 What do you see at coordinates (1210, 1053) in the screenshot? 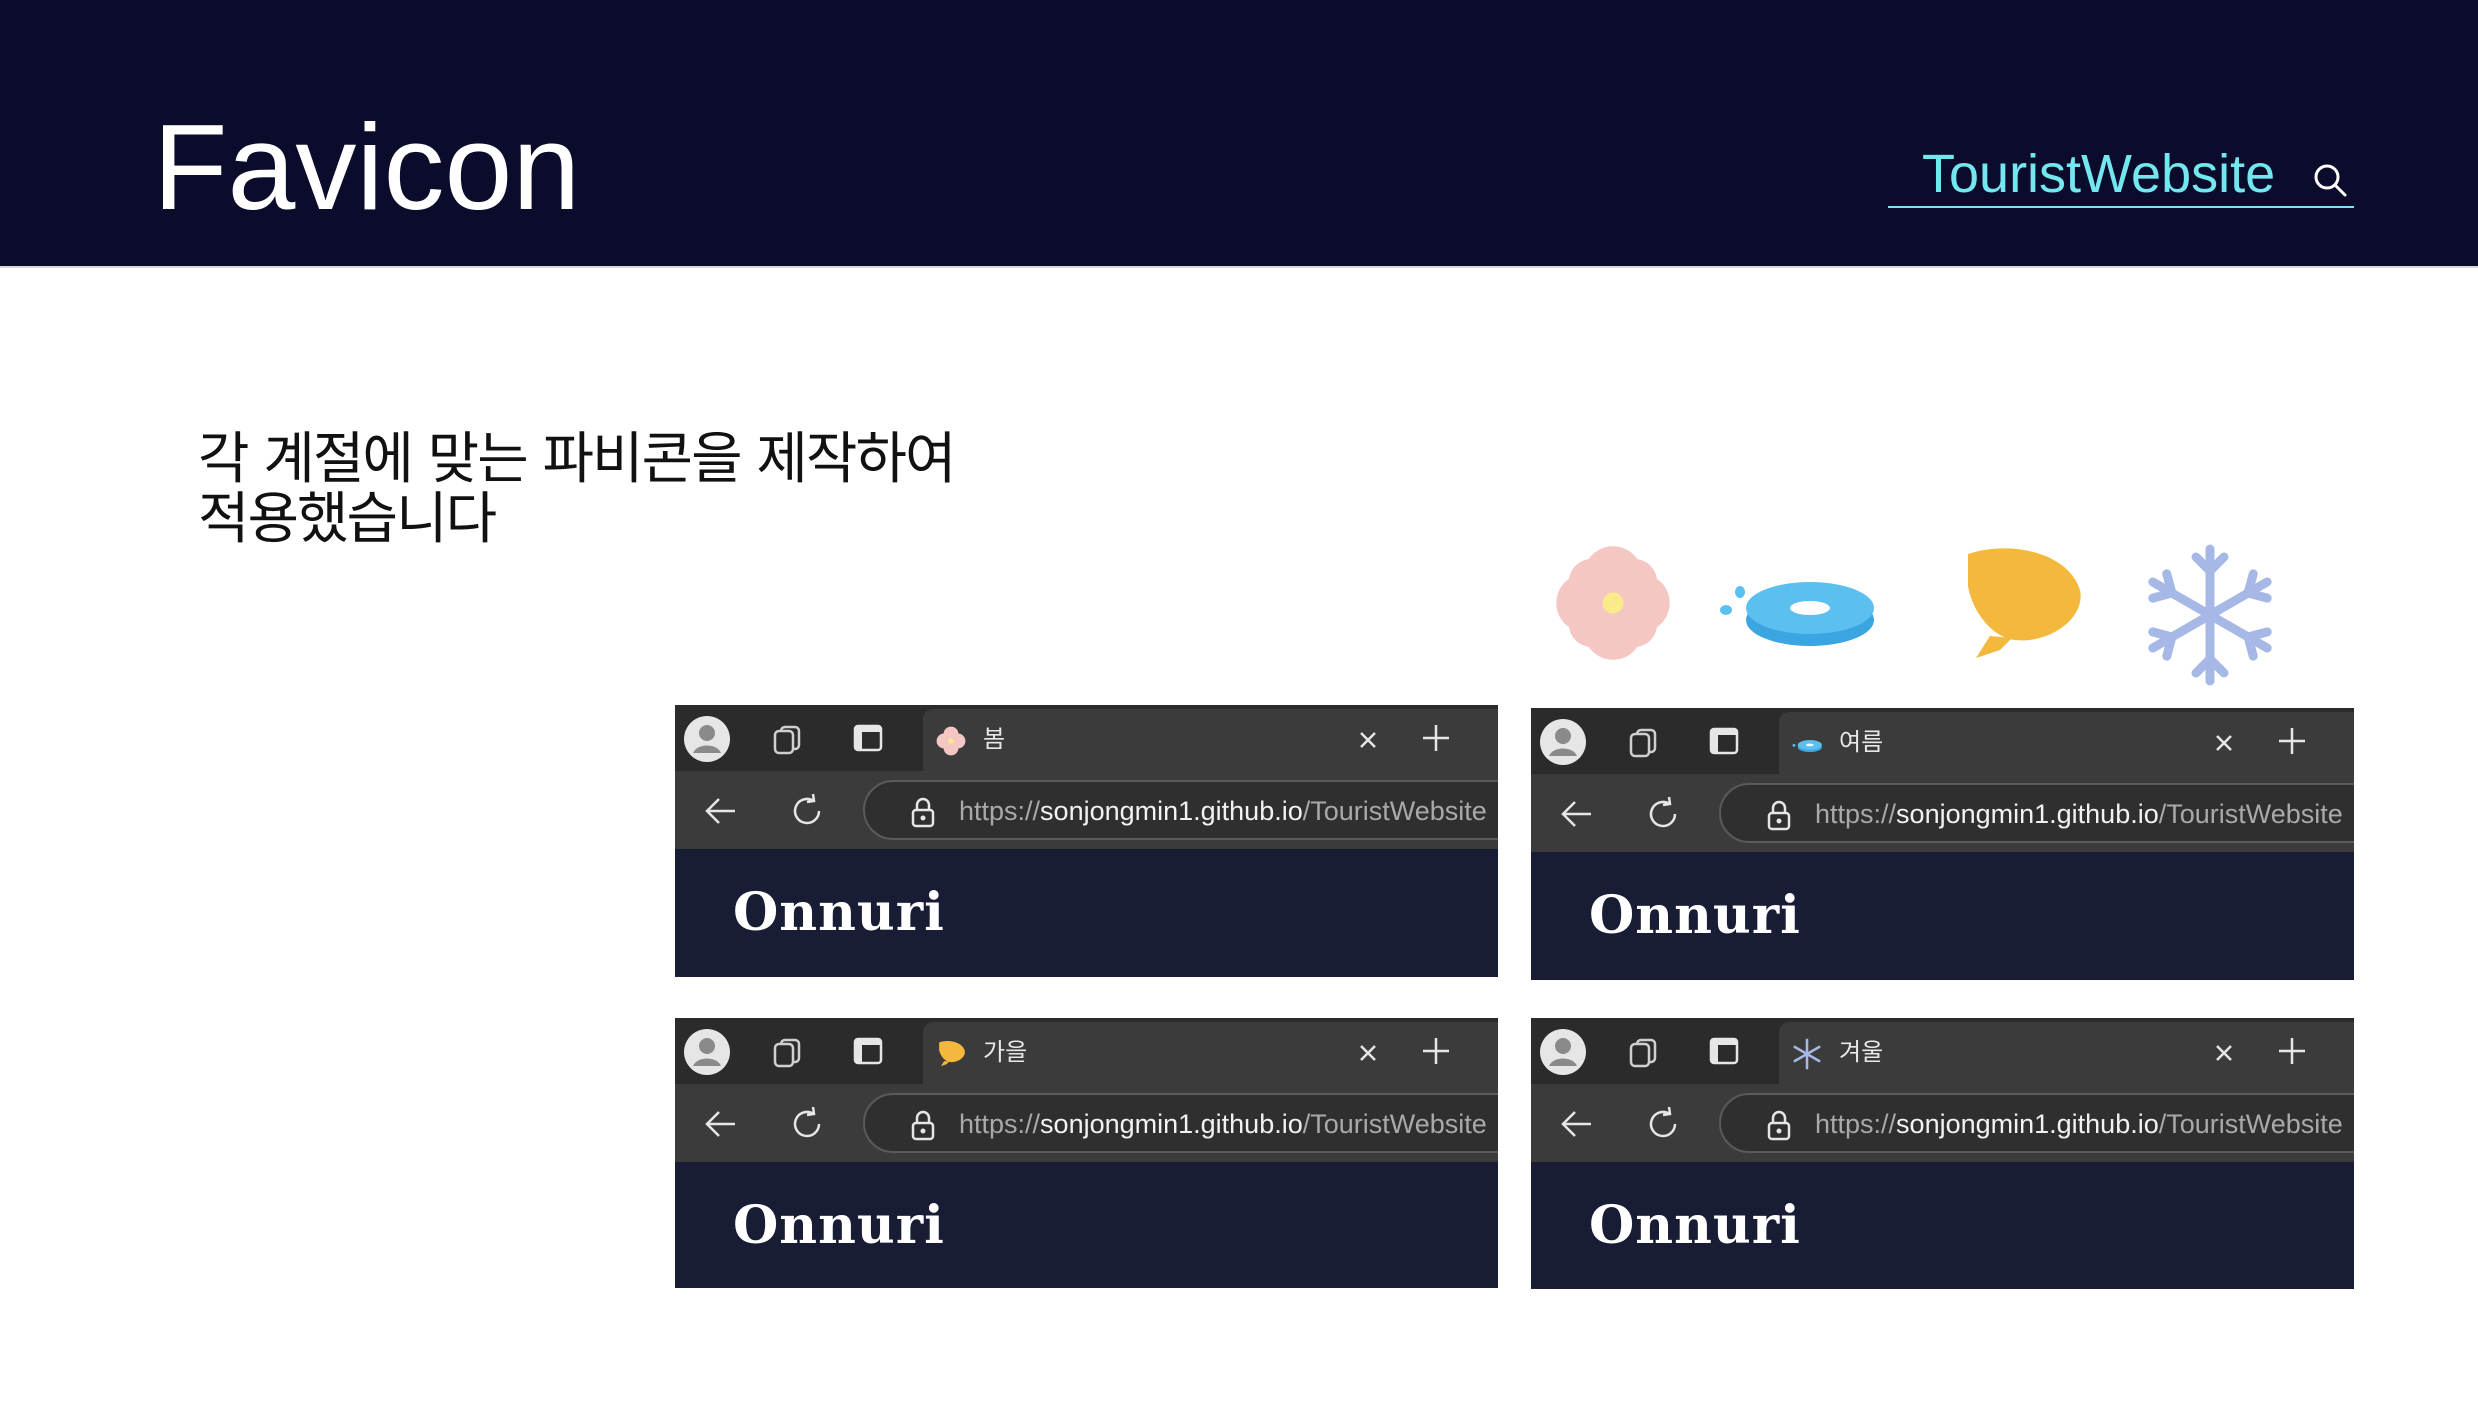
I see `tab-autumn: 가을` at bounding box center [1210, 1053].